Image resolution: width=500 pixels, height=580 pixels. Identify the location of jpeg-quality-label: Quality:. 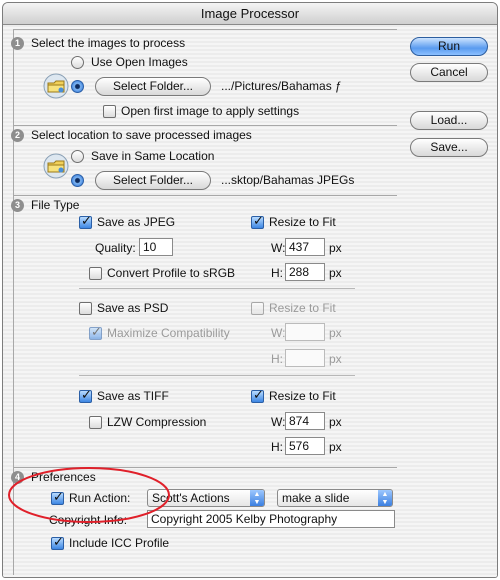
(115, 248).